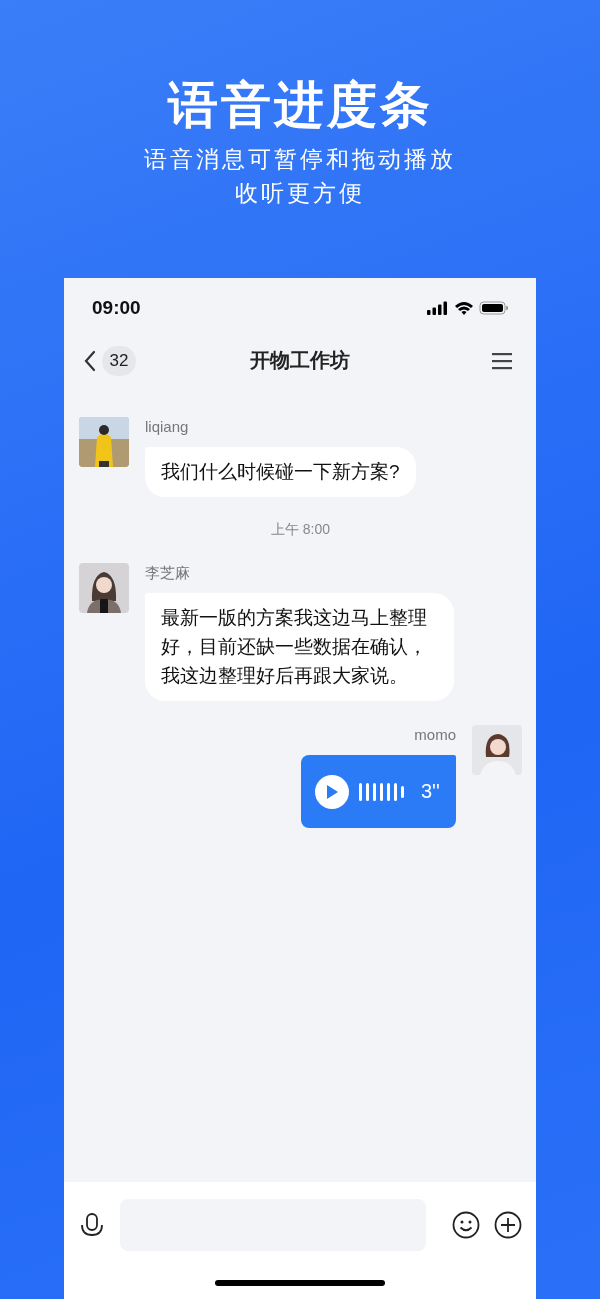 Image resolution: width=600 pixels, height=1299 pixels. I want to click on voice-message: 3'', so click(378, 791).